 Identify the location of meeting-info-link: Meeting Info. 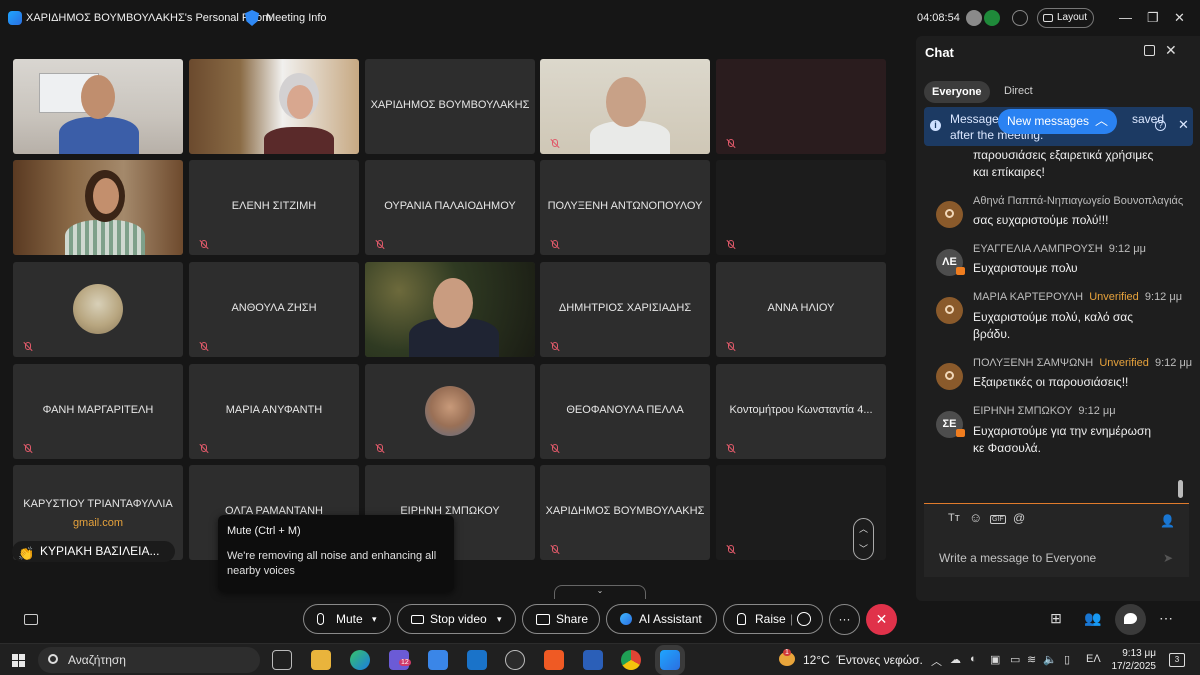
(296, 18).